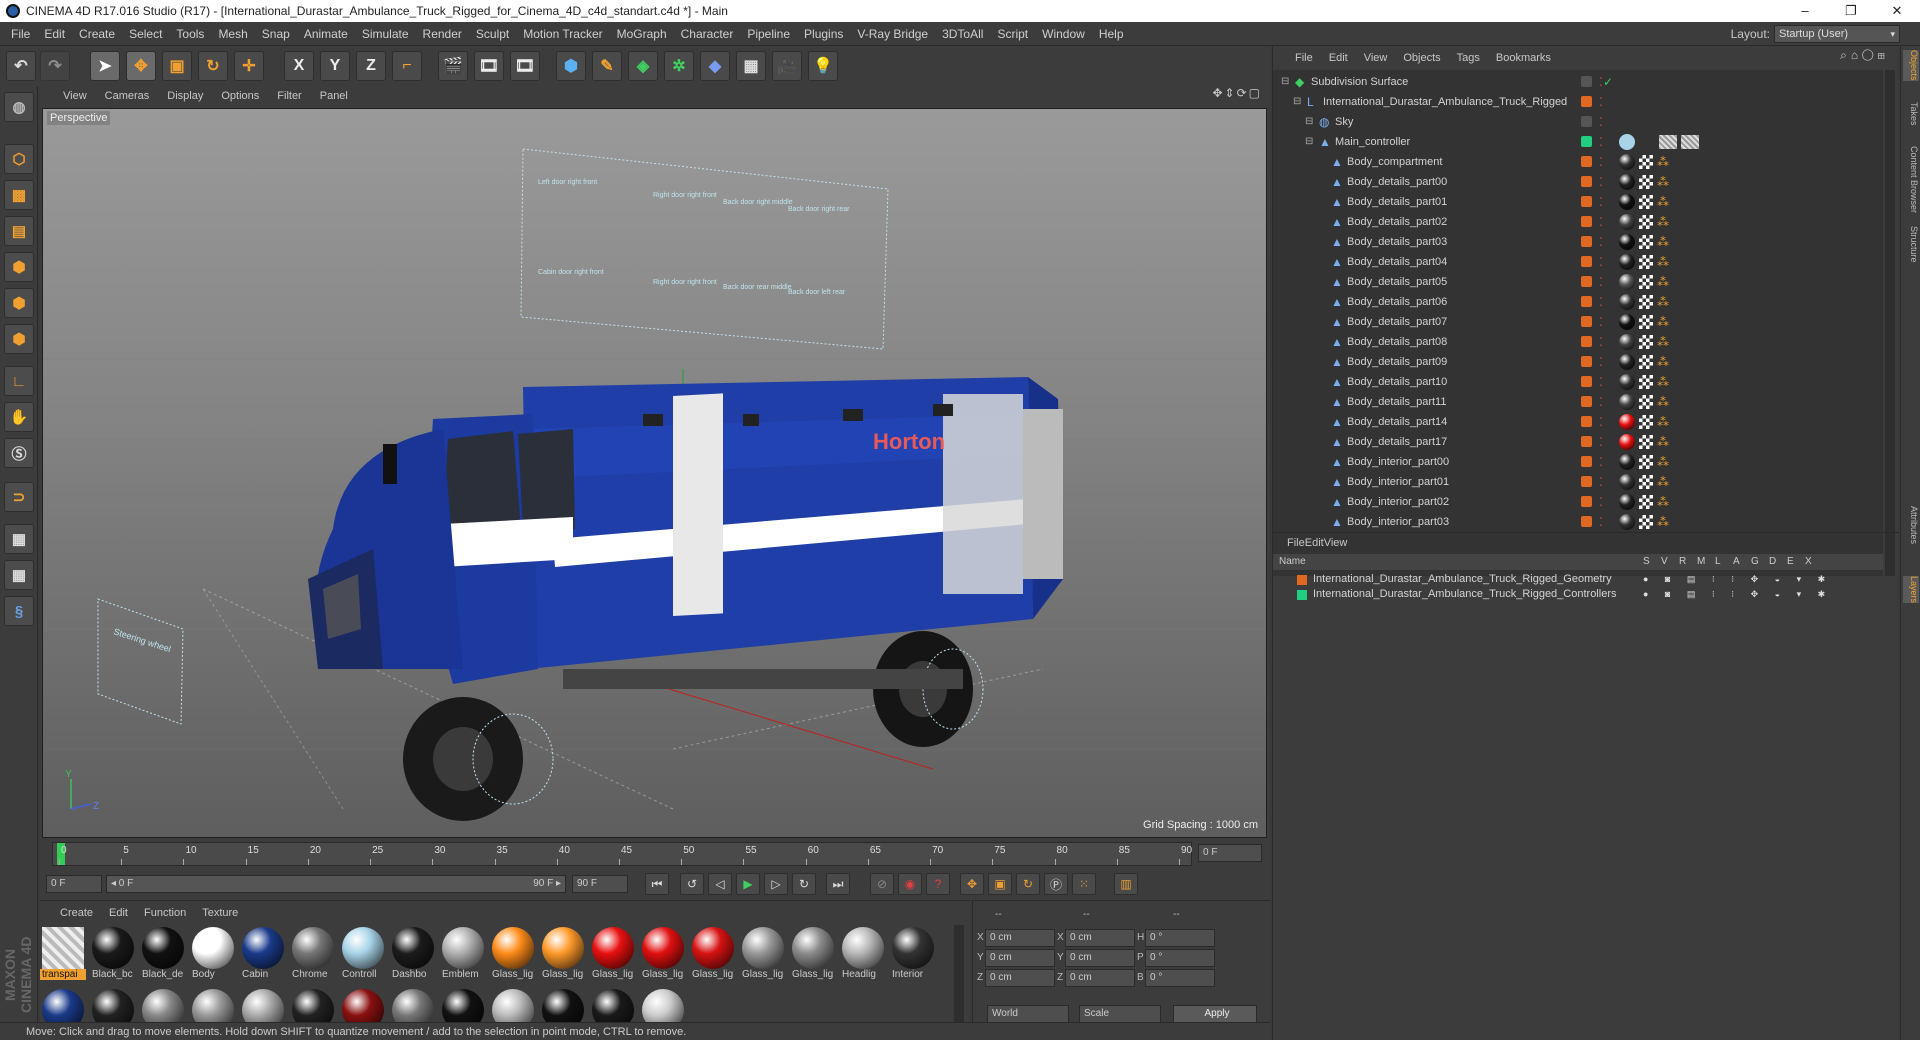  Describe the element at coordinates (118, 913) in the screenshot. I see `material-menu-edit: Edit` at that location.